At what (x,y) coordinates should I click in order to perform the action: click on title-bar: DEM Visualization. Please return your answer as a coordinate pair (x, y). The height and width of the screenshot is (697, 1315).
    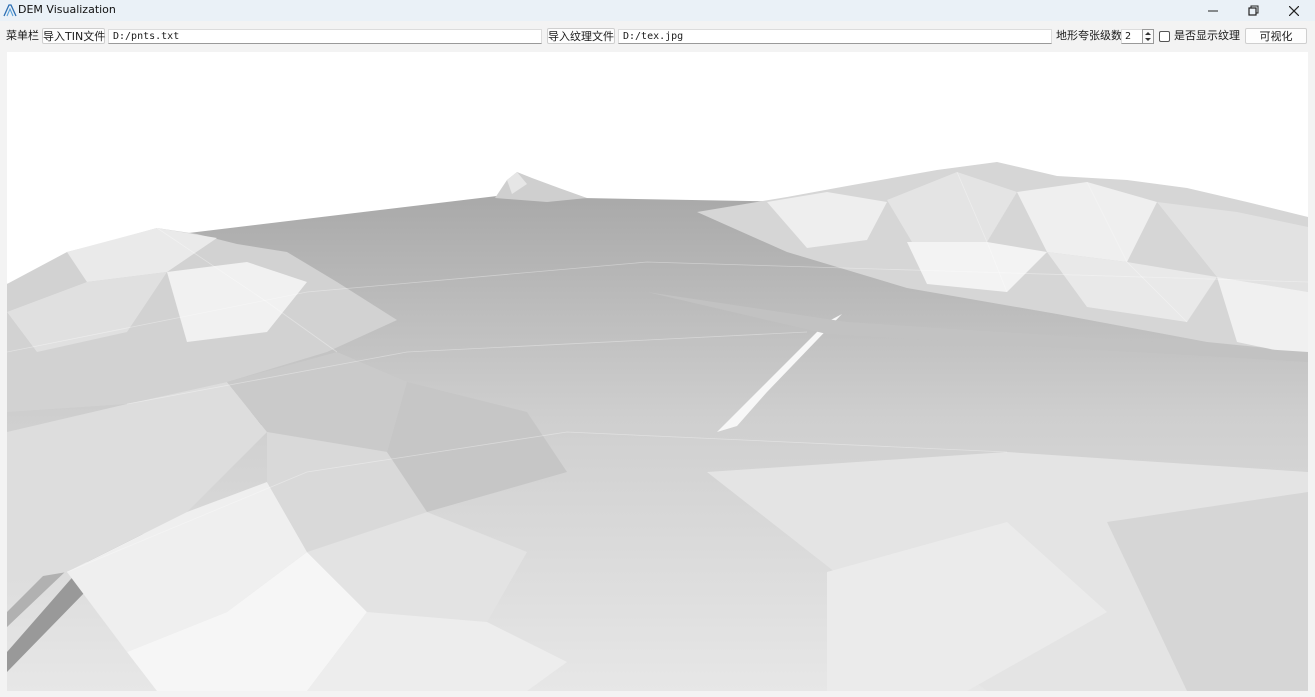
    Looking at the image, I should click on (657, 10).